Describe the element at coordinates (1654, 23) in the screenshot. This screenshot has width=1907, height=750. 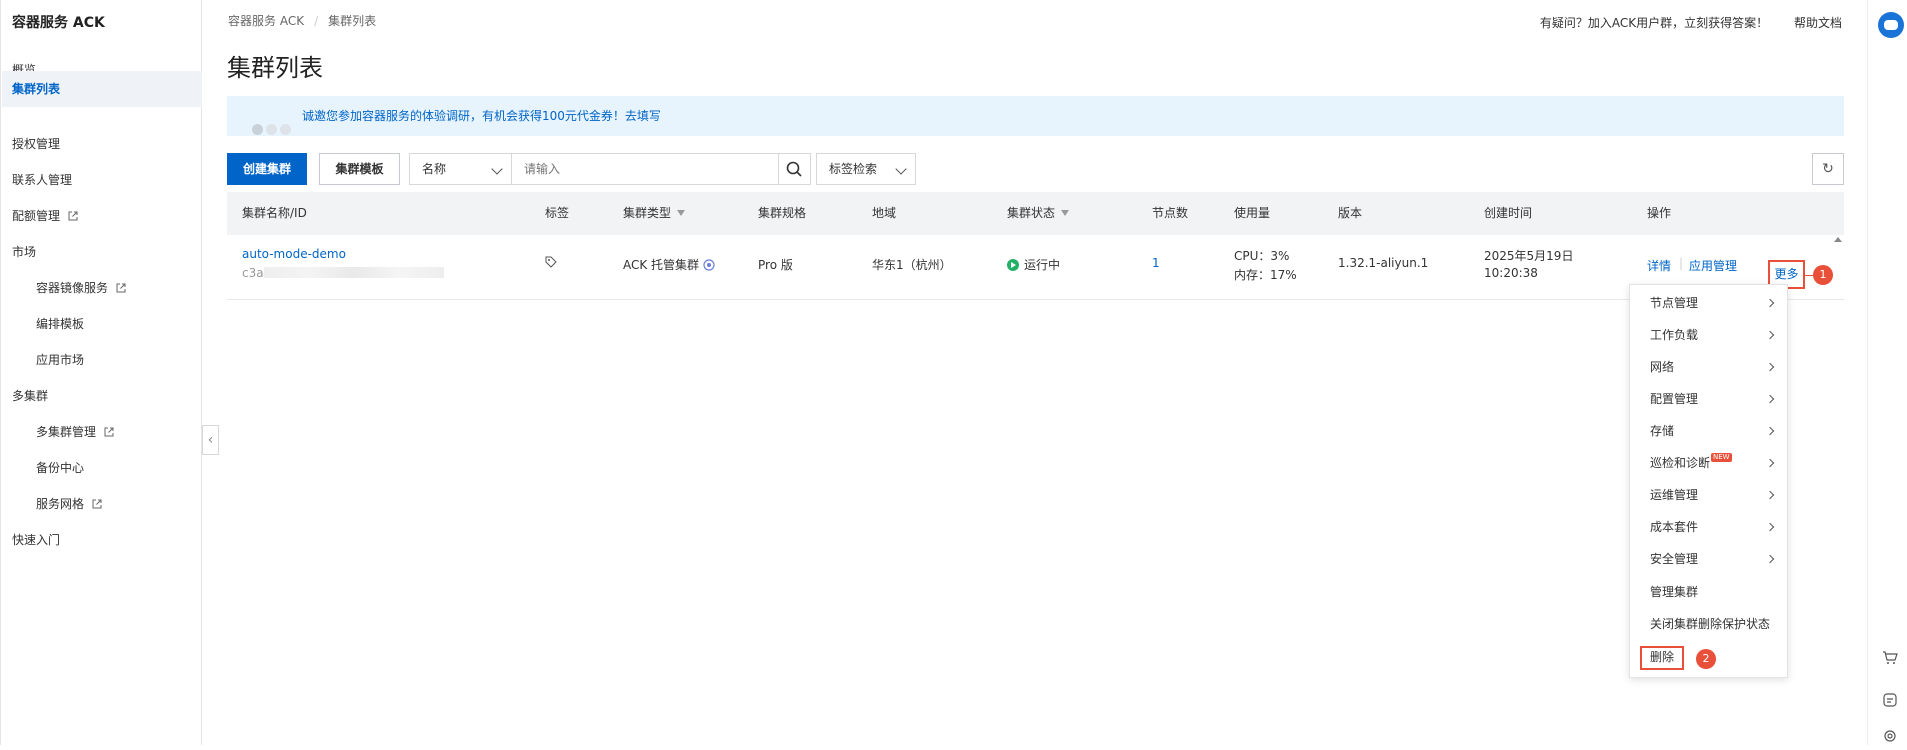
I see `join-user-group-link: 有疑问？加入ACK用户群，立刻获得答案！` at that location.